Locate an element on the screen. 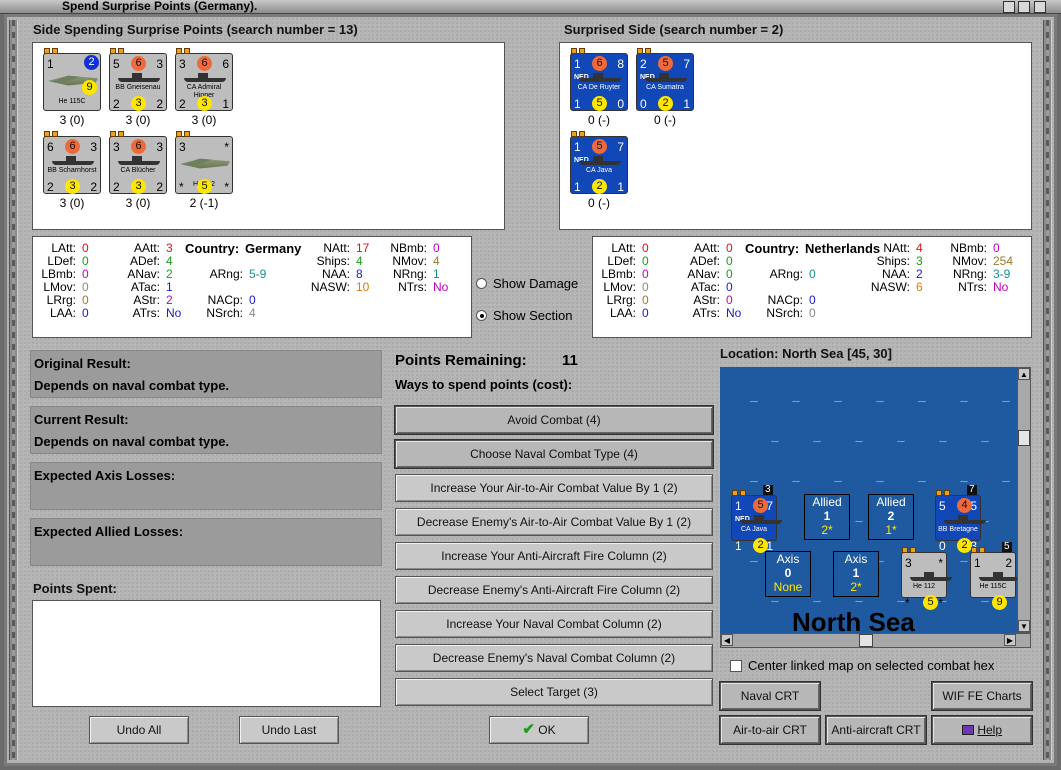 The width and height of the screenshot is (1061, 770). naval-crt-button: Naval CRT is located at coordinates (770, 696).